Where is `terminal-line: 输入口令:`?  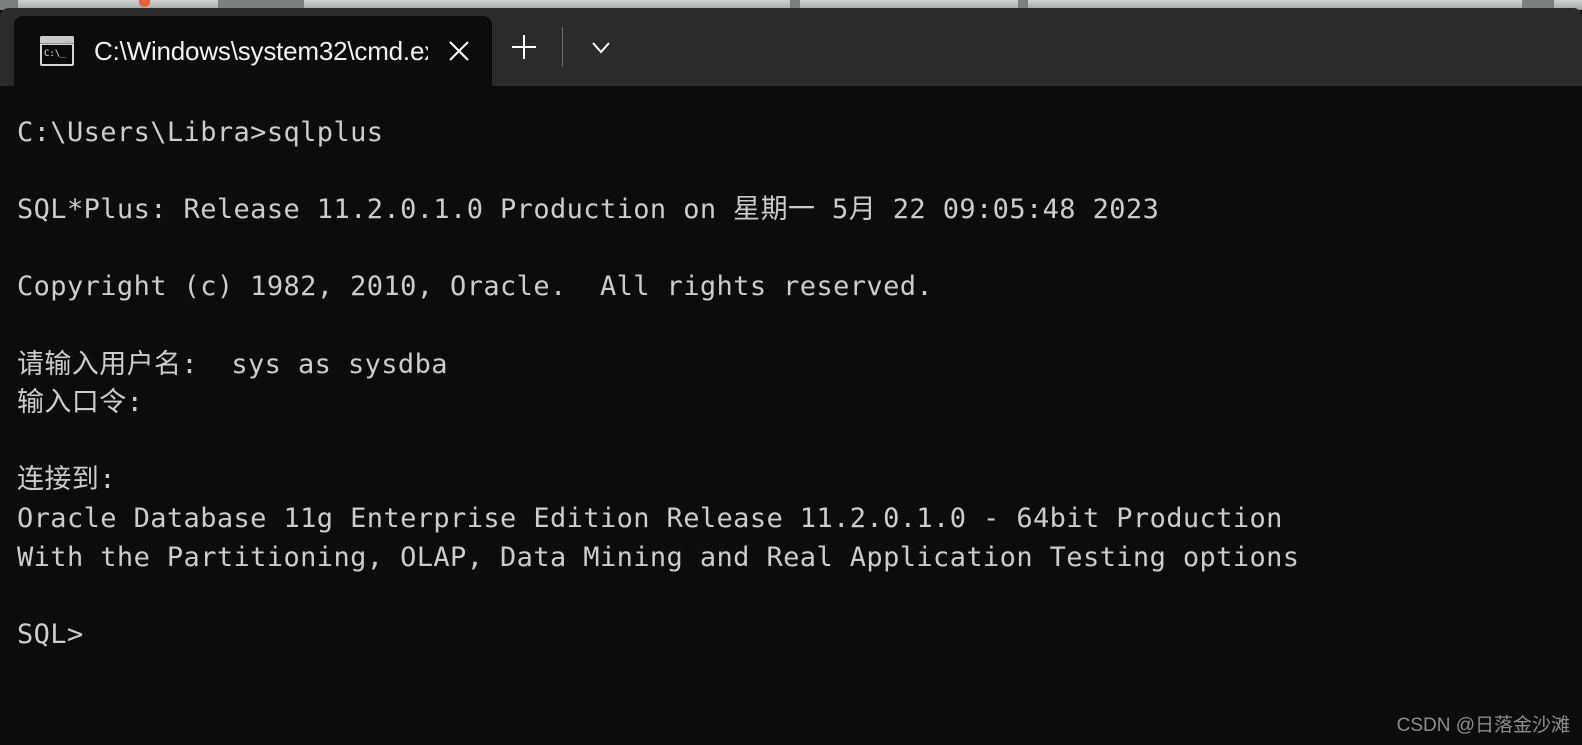 terminal-line: 输入口令: is located at coordinates (80, 403).